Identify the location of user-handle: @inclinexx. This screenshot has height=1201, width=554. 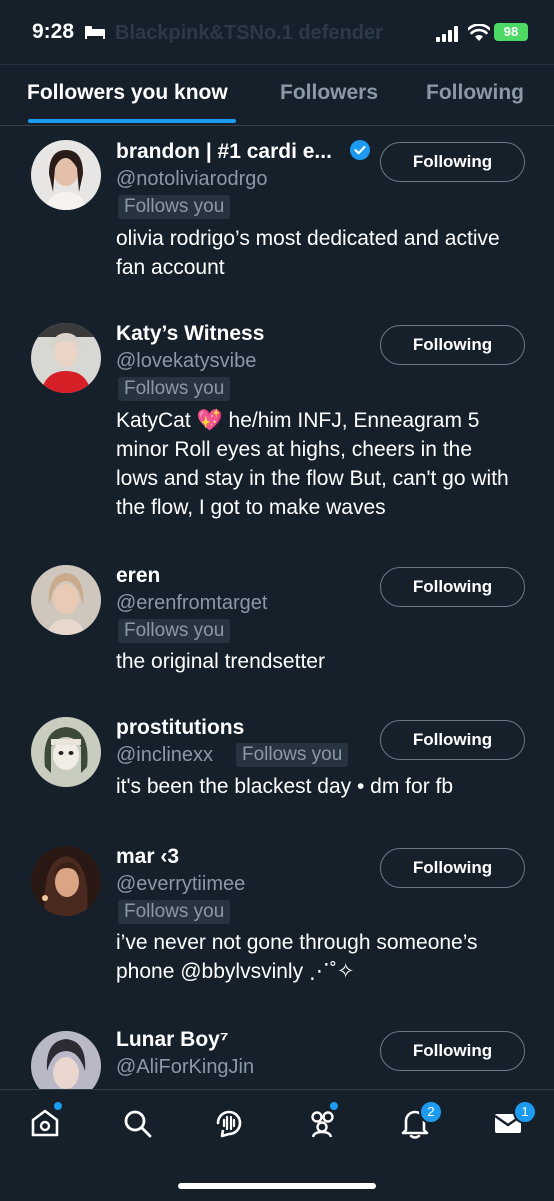
(165, 755).